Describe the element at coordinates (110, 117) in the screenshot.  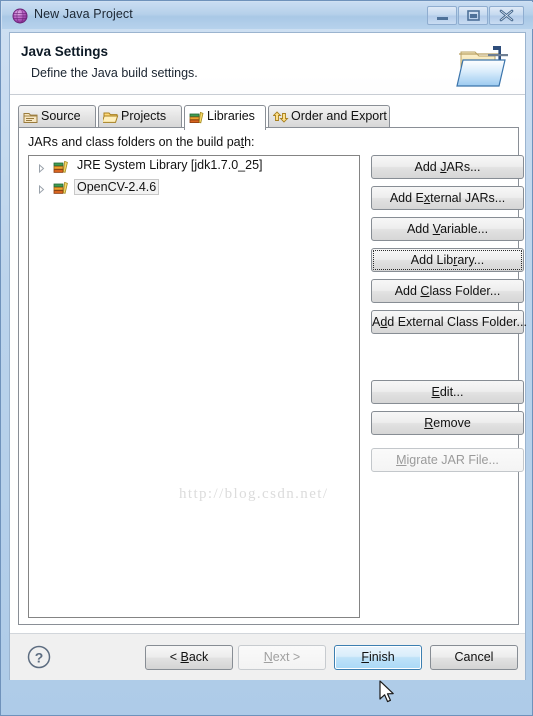
I see `projects-folder-icon` at that location.